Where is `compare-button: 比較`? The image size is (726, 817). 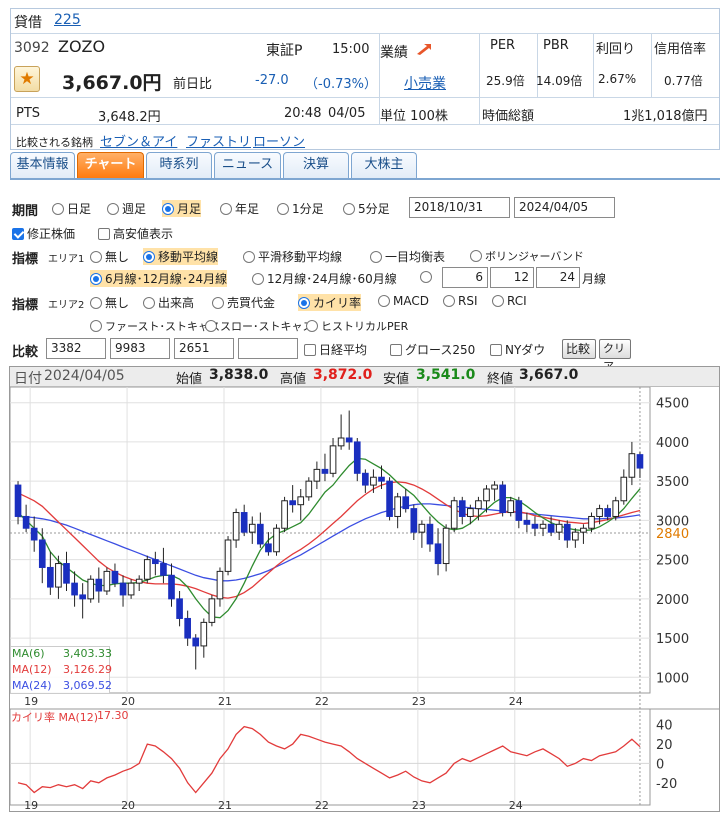 compare-button: 比較 is located at coordinates (579, 349).